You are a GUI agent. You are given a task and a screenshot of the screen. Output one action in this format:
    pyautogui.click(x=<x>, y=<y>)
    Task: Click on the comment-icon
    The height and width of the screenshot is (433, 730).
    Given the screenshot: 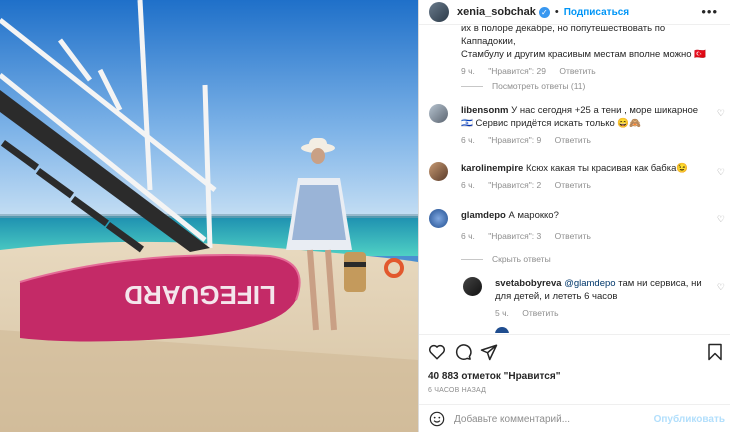 What is the action you would take?
    pyautogui.click(x=463, y=352)
    